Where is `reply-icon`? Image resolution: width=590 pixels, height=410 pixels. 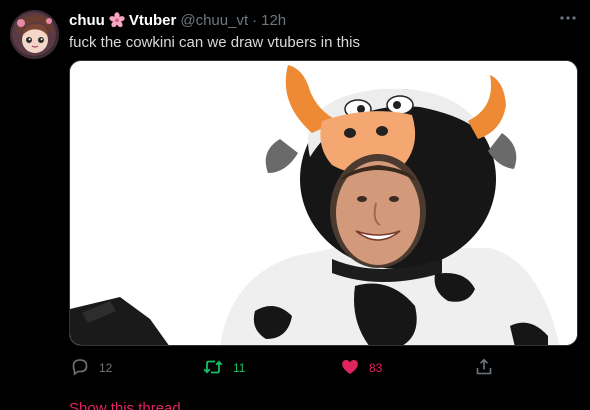
reply-icon is located at coordinates (80, 368).